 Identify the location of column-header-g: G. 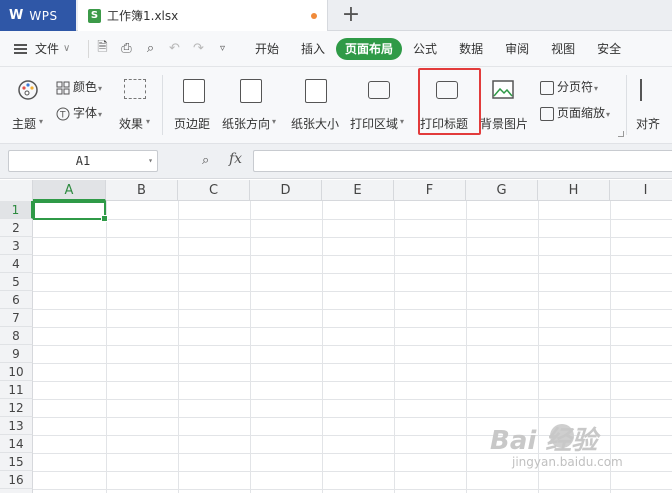
(502, 190).